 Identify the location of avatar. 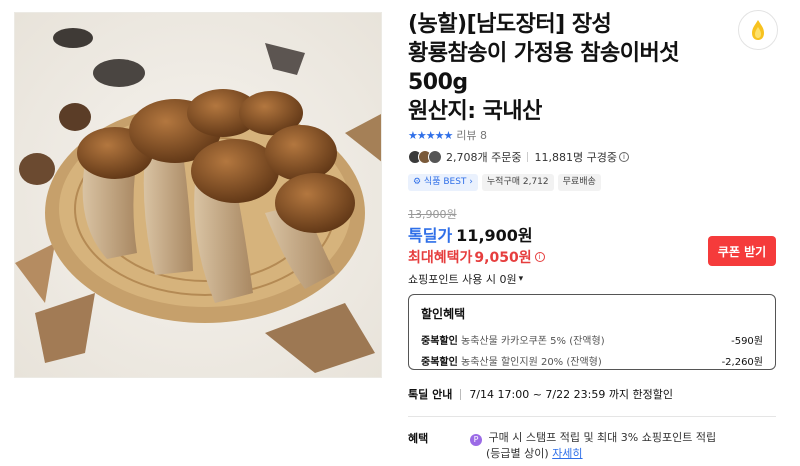
(435, 157).